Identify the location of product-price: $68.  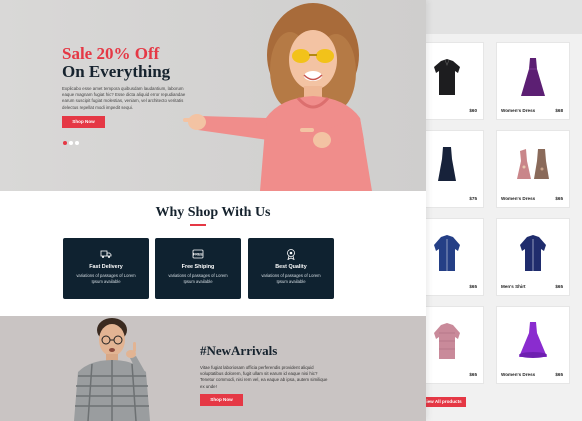
(559, 110).